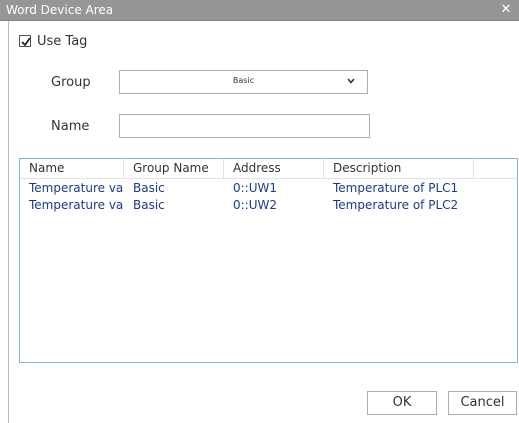 The image size is (519, 423). What do you see at coordinates (255, 205) in the screenshot?
I see `cell-address: 0::UW2` at bounding box center [255, 205].